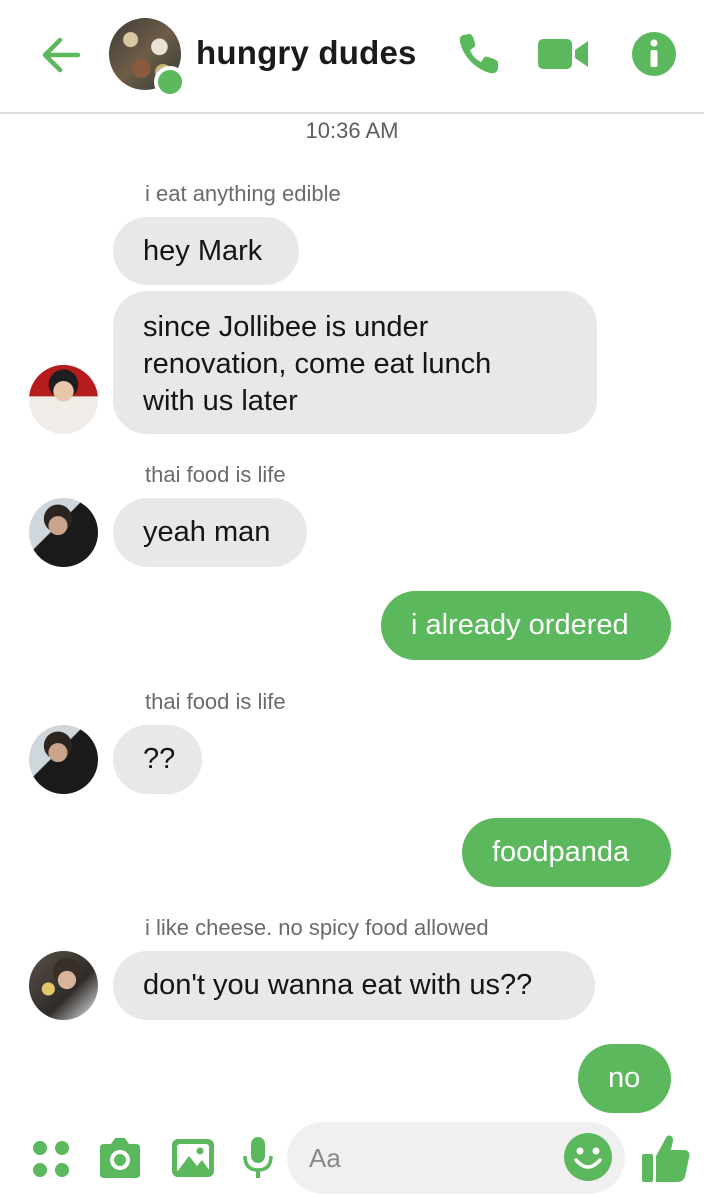 This screenshot has width=704, height=1200. I want to click on arrow-left-icon, so click(61, 55).